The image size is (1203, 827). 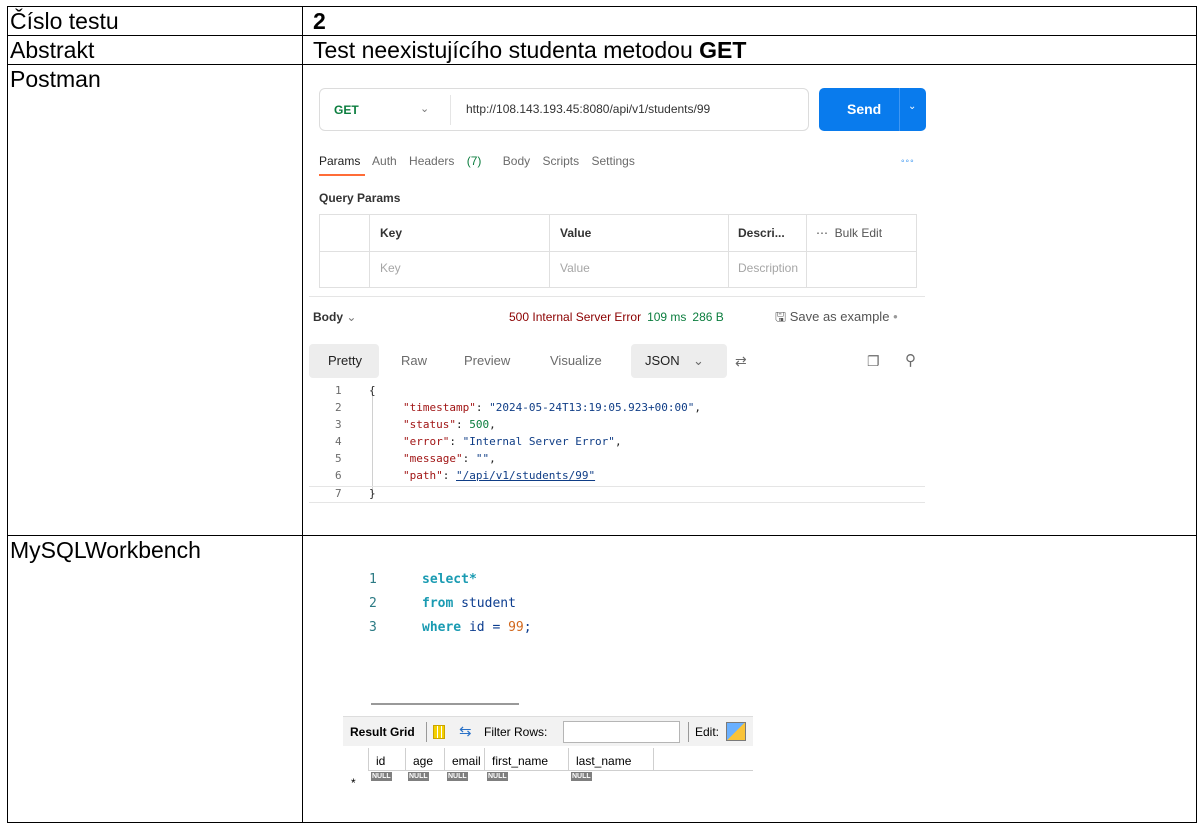 What do you see at coordinates (372, 493) in the screenshot?
I see `code-text: }` at bounding box center [372, 493].